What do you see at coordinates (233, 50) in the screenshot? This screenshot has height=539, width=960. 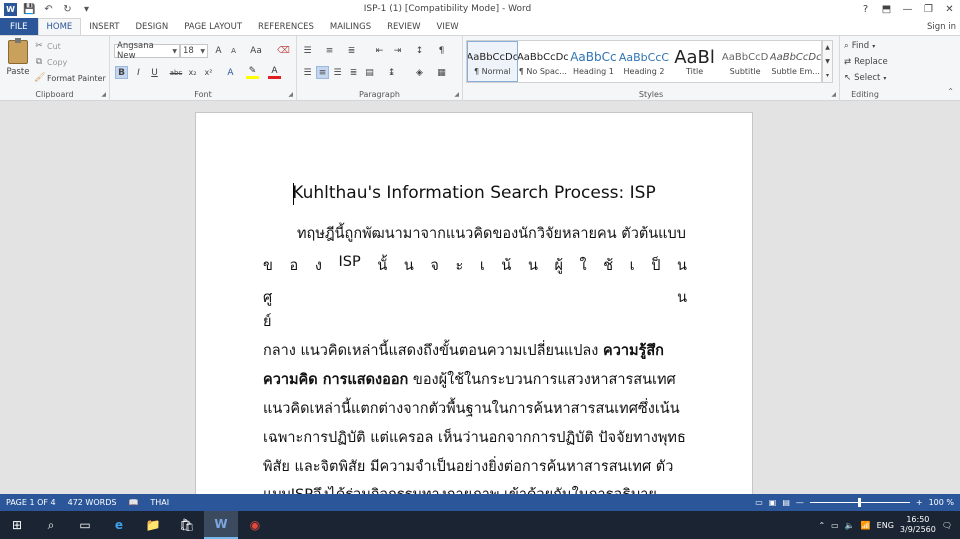 I see `shrink-font-button: A` at bounding box center [233, 50].